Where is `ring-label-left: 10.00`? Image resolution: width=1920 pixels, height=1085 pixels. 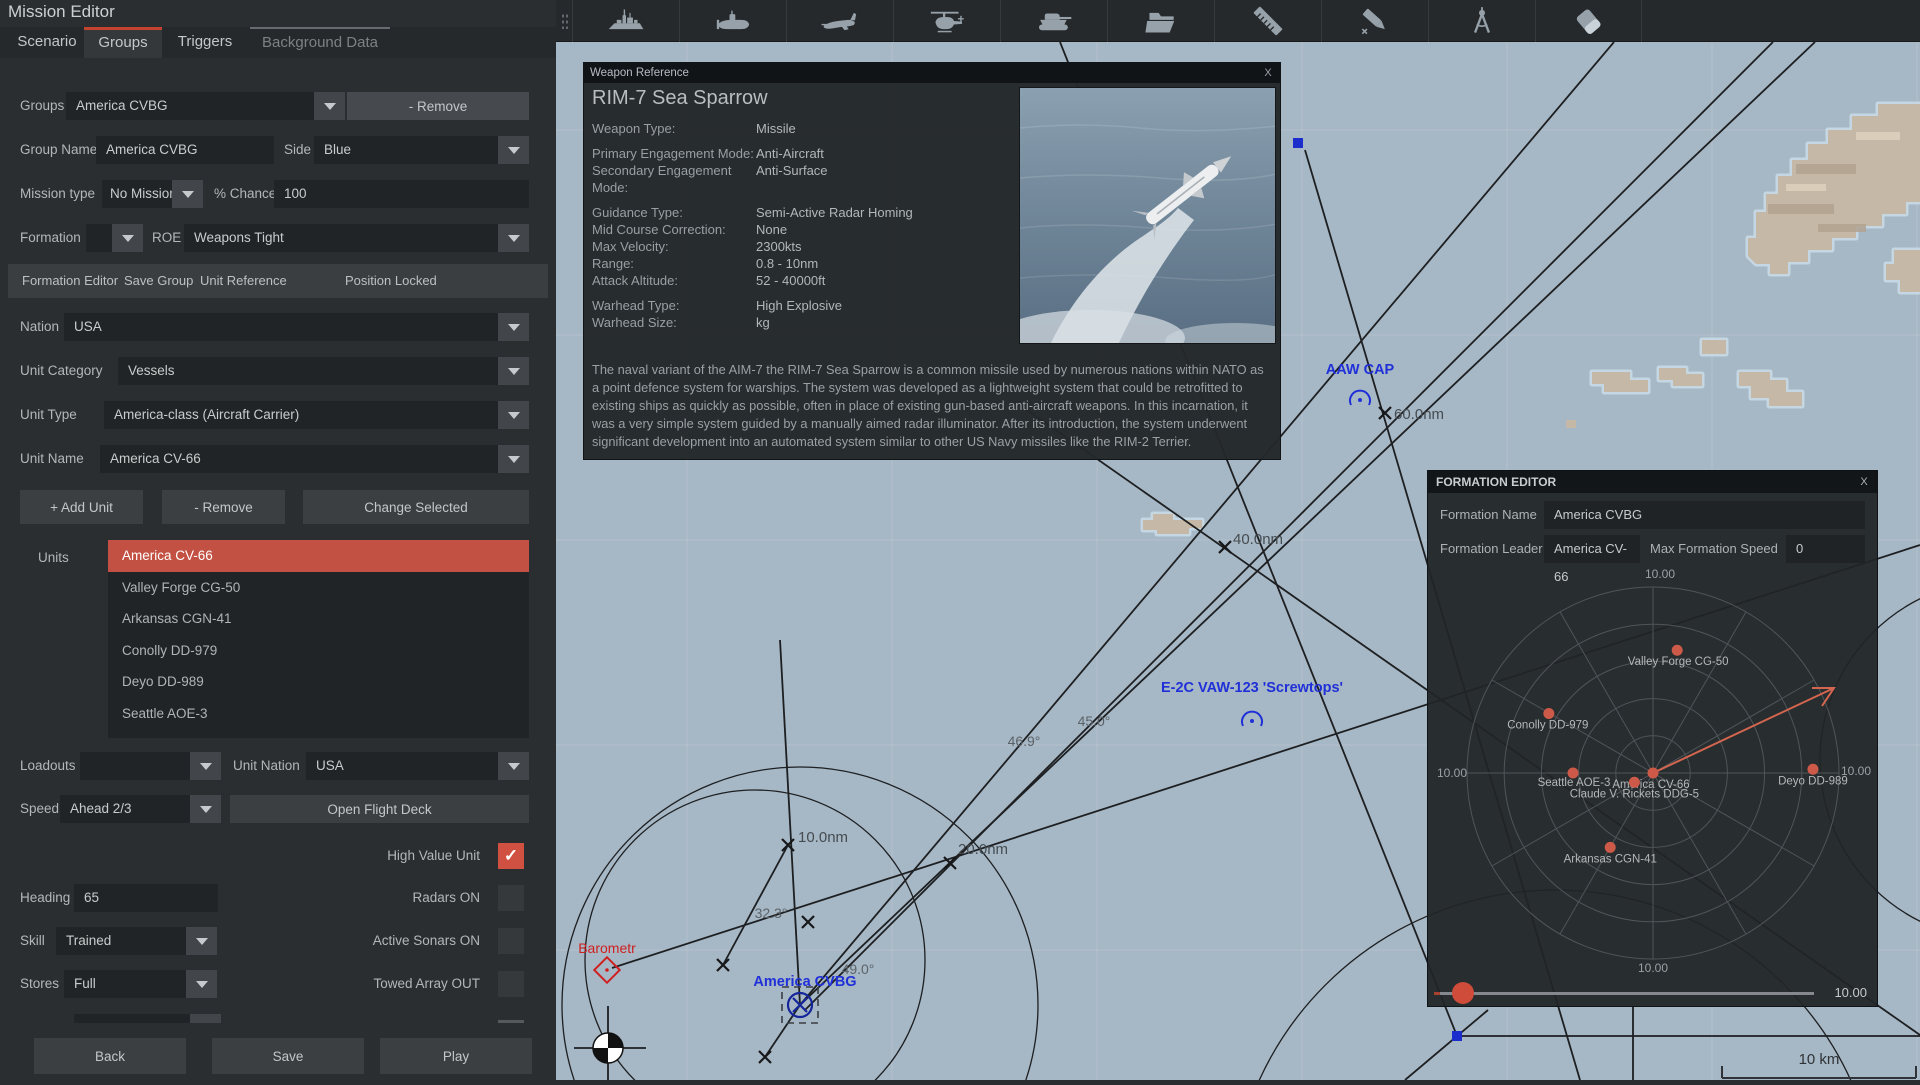
ring-label-left: 10.00 is located at coordinates (1452, 773).